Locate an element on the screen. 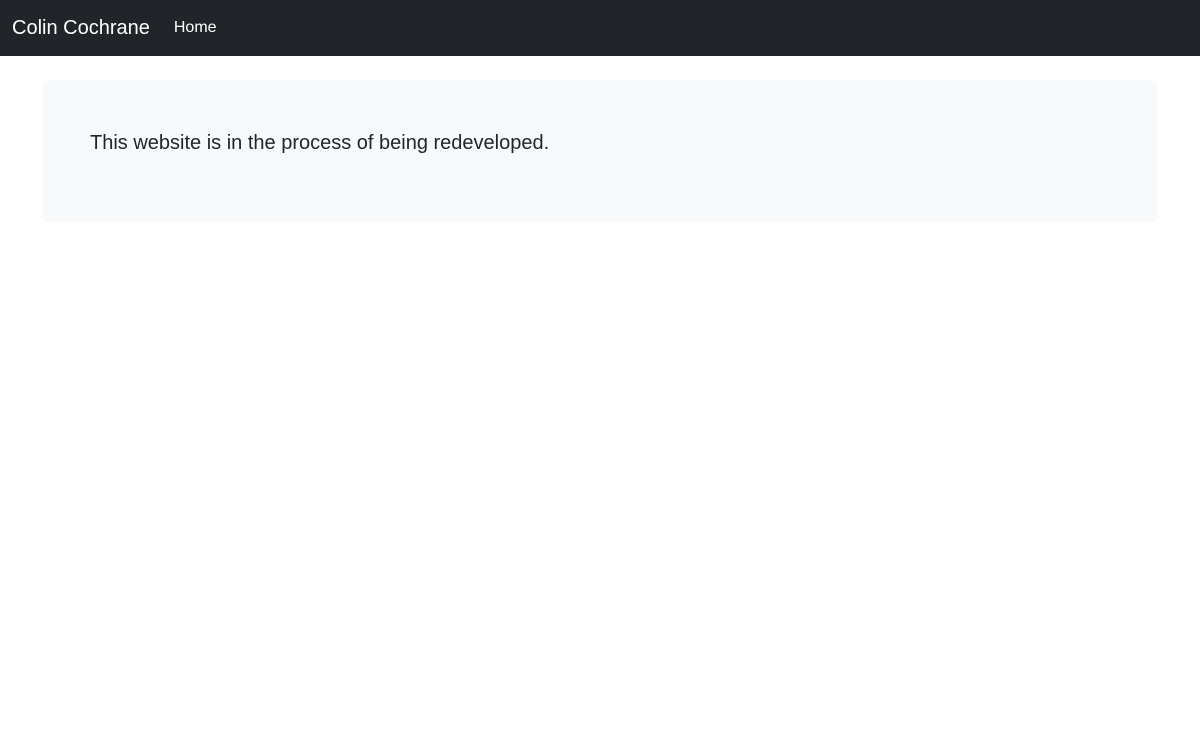 The width and height of the screenshot is (1200, 740). nav-link-home: Home is located at coordinates (195, 28).